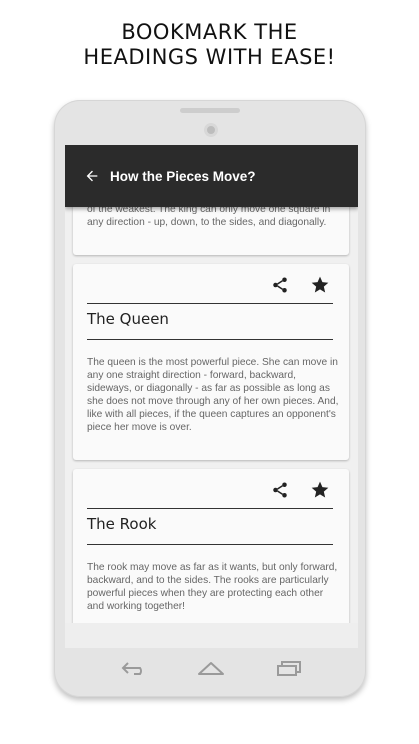 This screenshot has height=744, width=419. What do you see at coordinates (183, 176) in the screenshot?
I see `app-bar-title: How the Pieces Move?` at bounding box center [183, 176].